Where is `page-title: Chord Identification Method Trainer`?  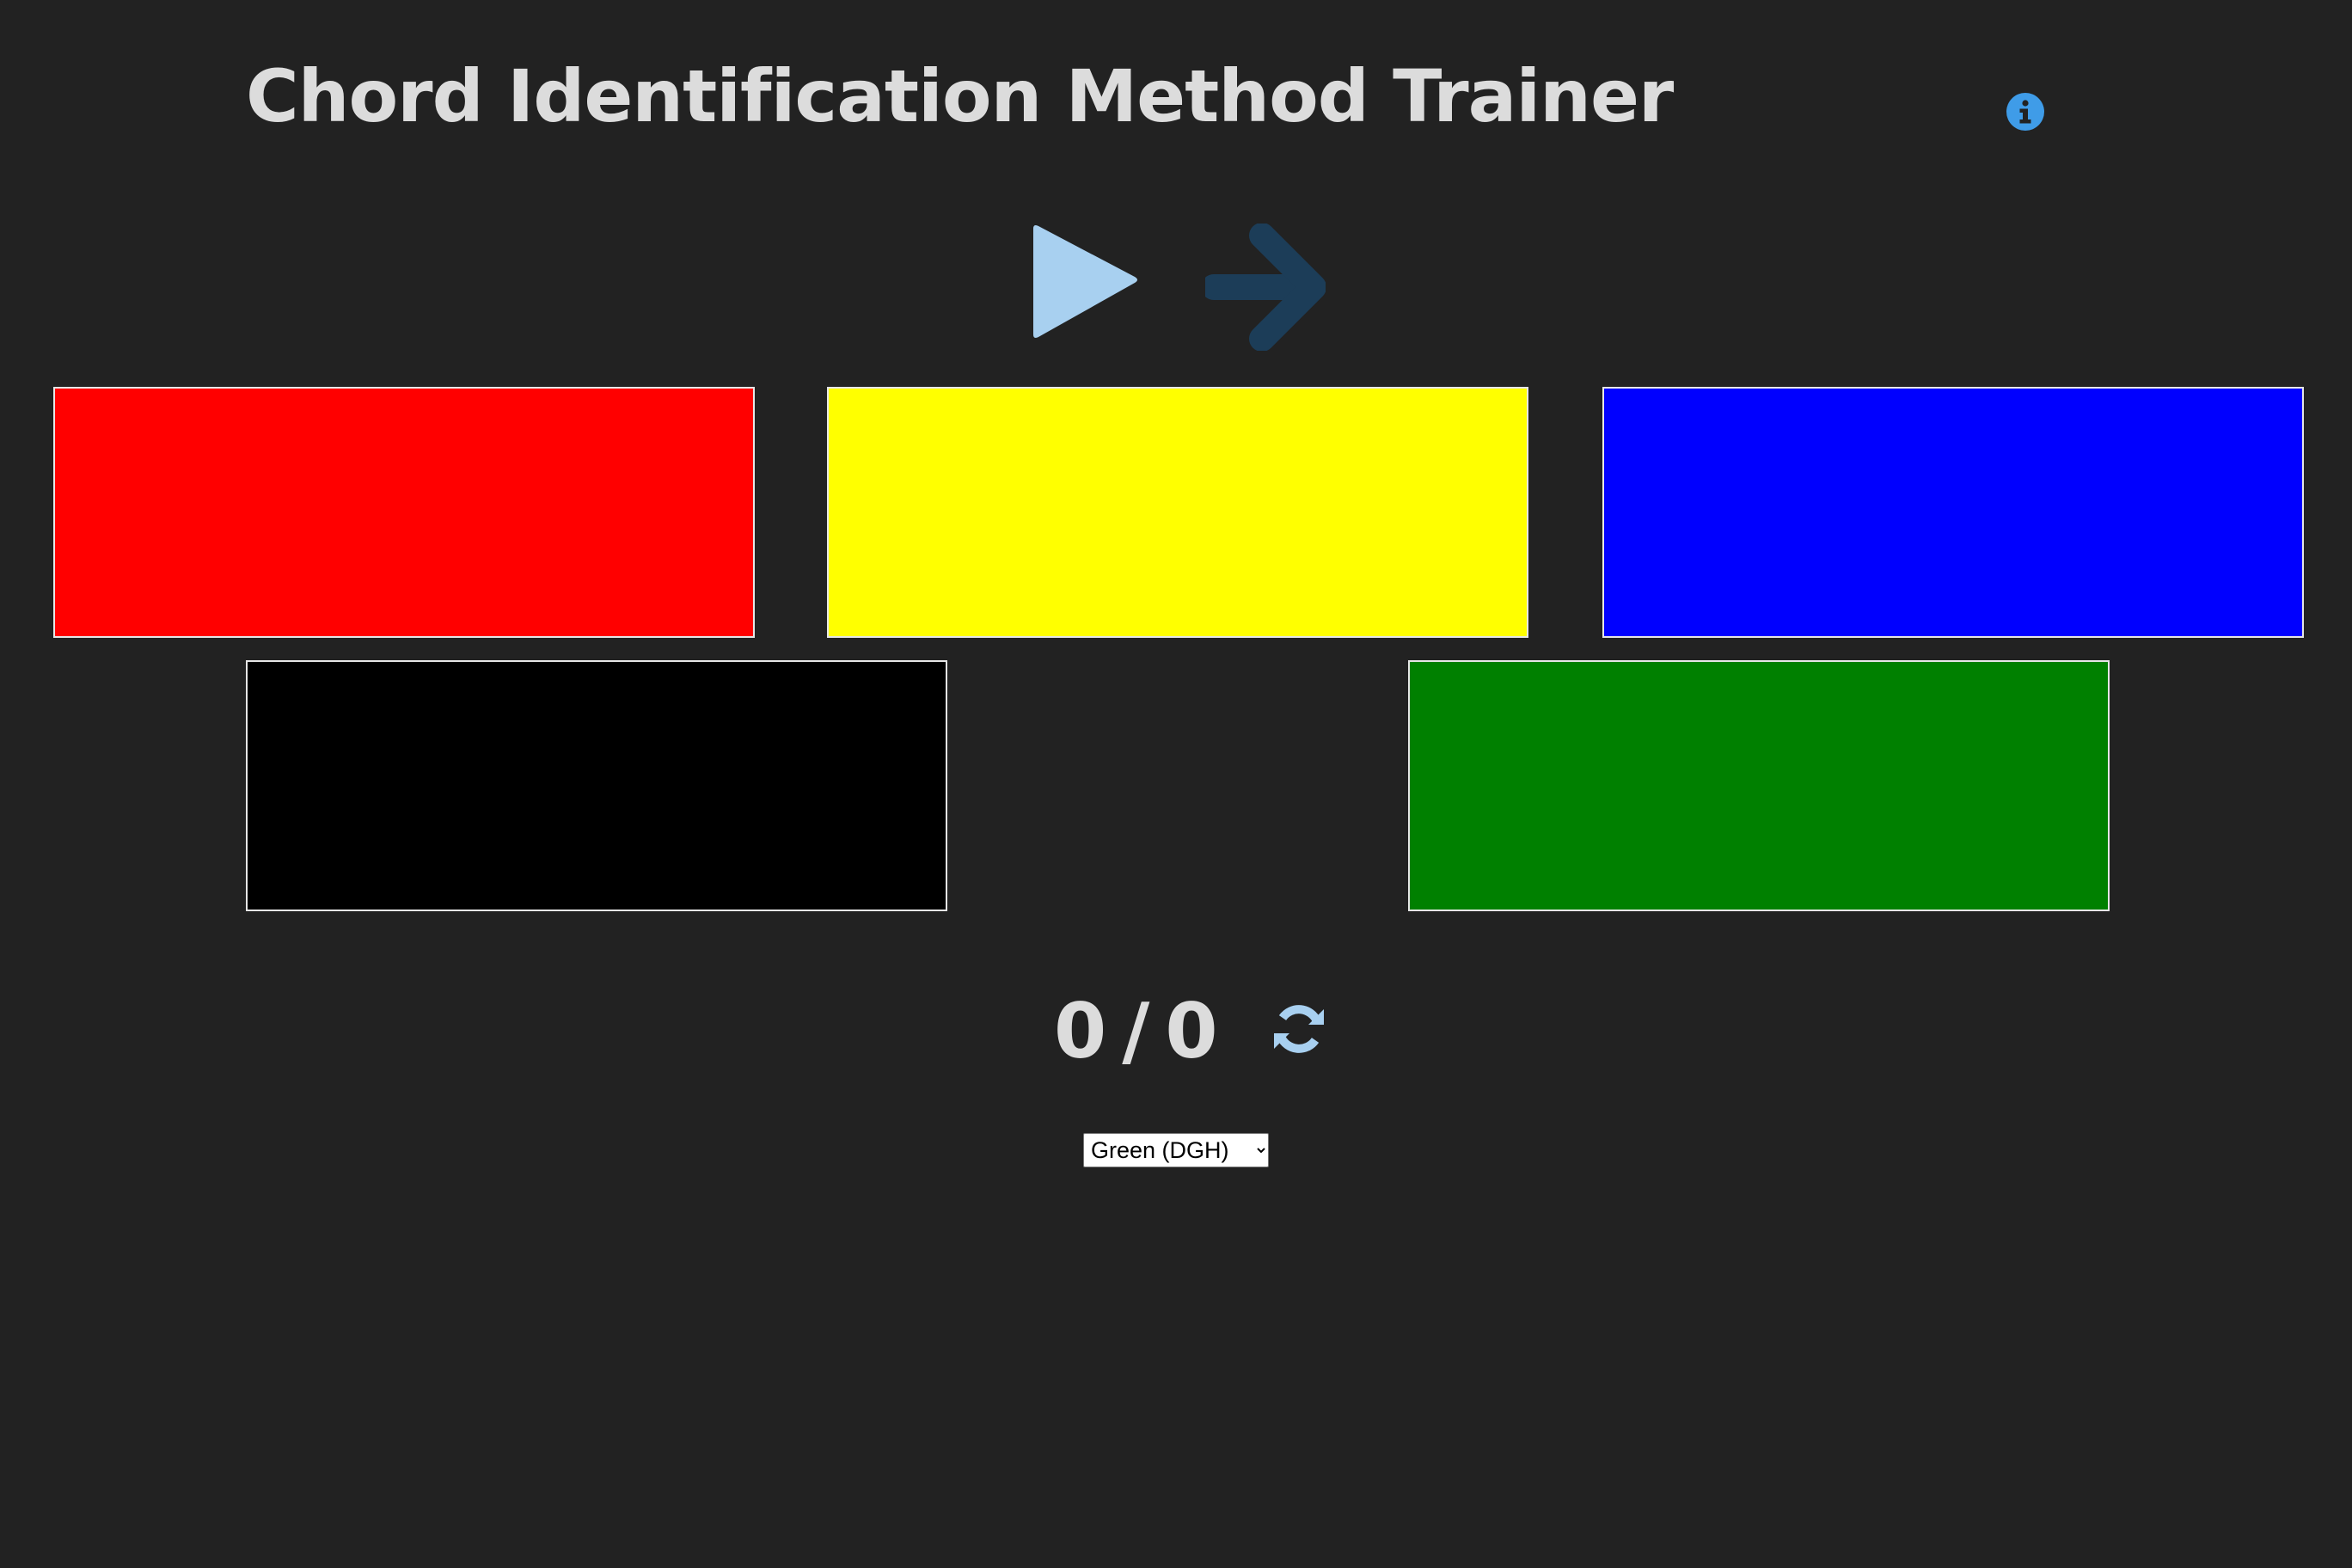 page-title: Chord Identification Method Trainer is located at coordinates (960, 96).